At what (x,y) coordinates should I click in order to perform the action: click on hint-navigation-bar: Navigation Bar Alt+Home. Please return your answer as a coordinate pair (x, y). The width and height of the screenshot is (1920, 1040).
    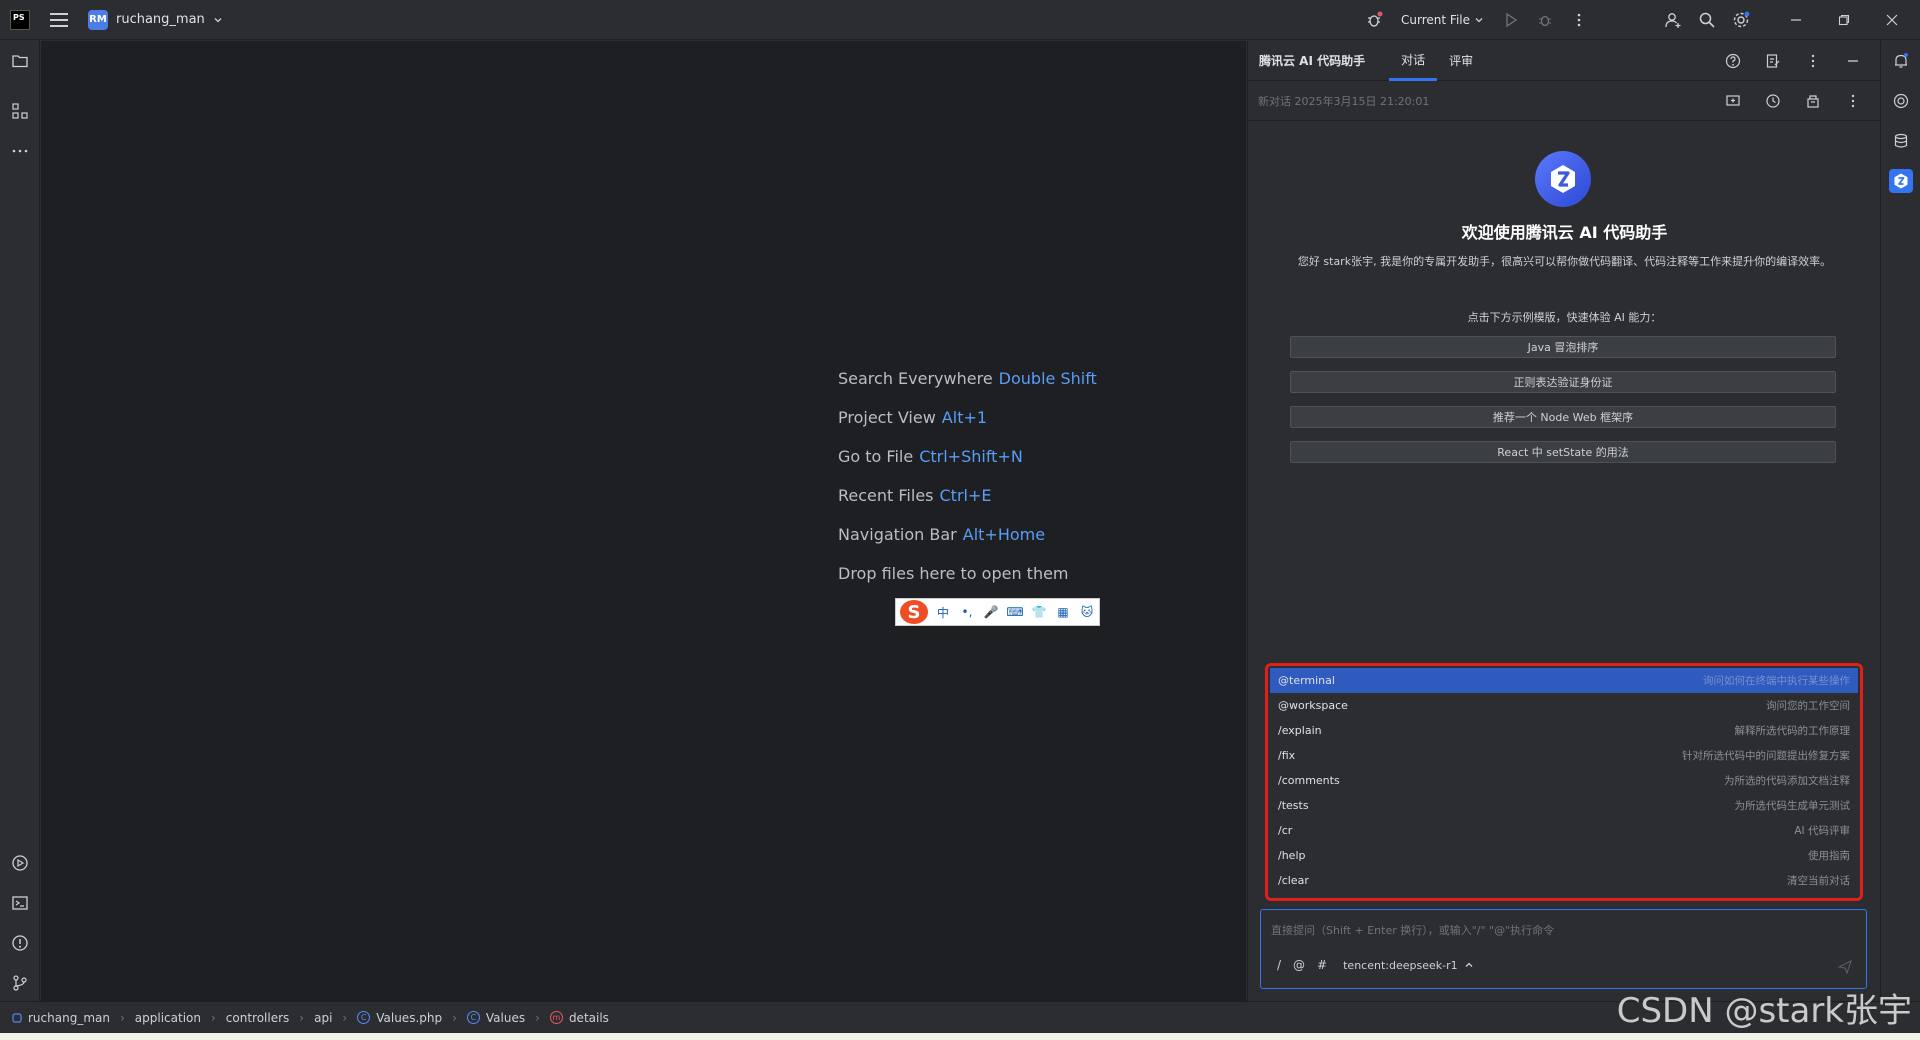
    Looking at the image, I should click on (942, 534).